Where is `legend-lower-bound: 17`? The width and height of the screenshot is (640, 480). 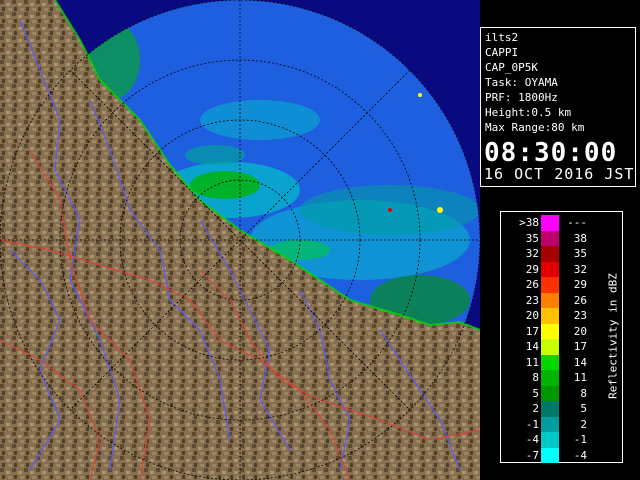 legend-lower-bound: 17 is located at coordinates (532, 331).